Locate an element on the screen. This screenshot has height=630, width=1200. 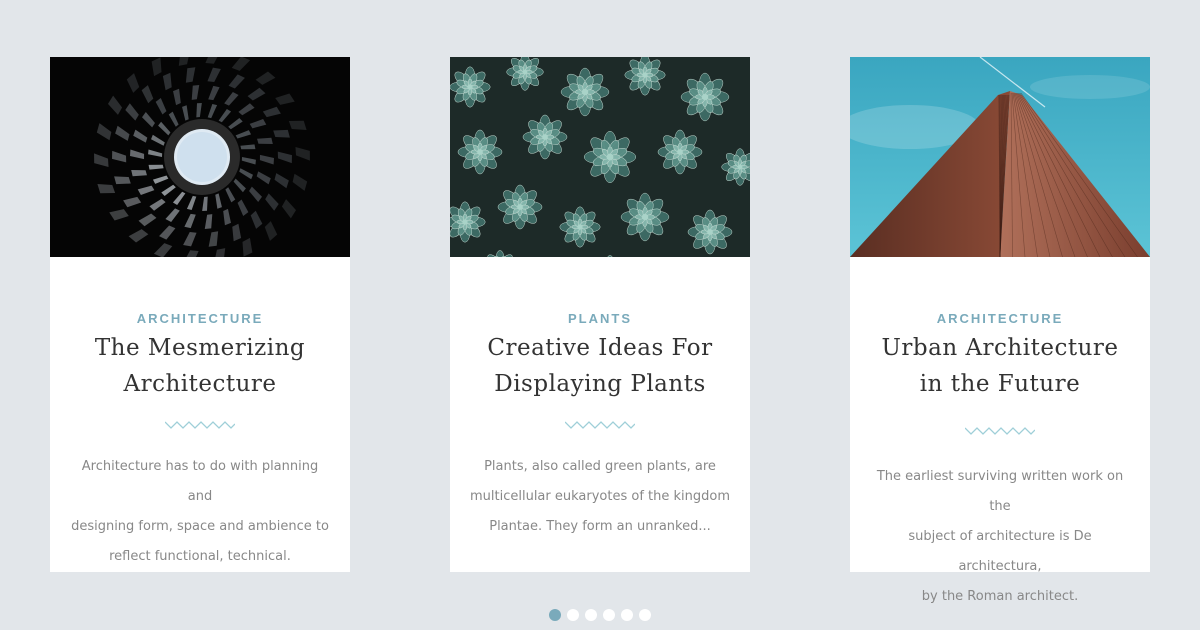
article-title: Creative Ideas For Displaying Plants is located at coordinates (600, 366).